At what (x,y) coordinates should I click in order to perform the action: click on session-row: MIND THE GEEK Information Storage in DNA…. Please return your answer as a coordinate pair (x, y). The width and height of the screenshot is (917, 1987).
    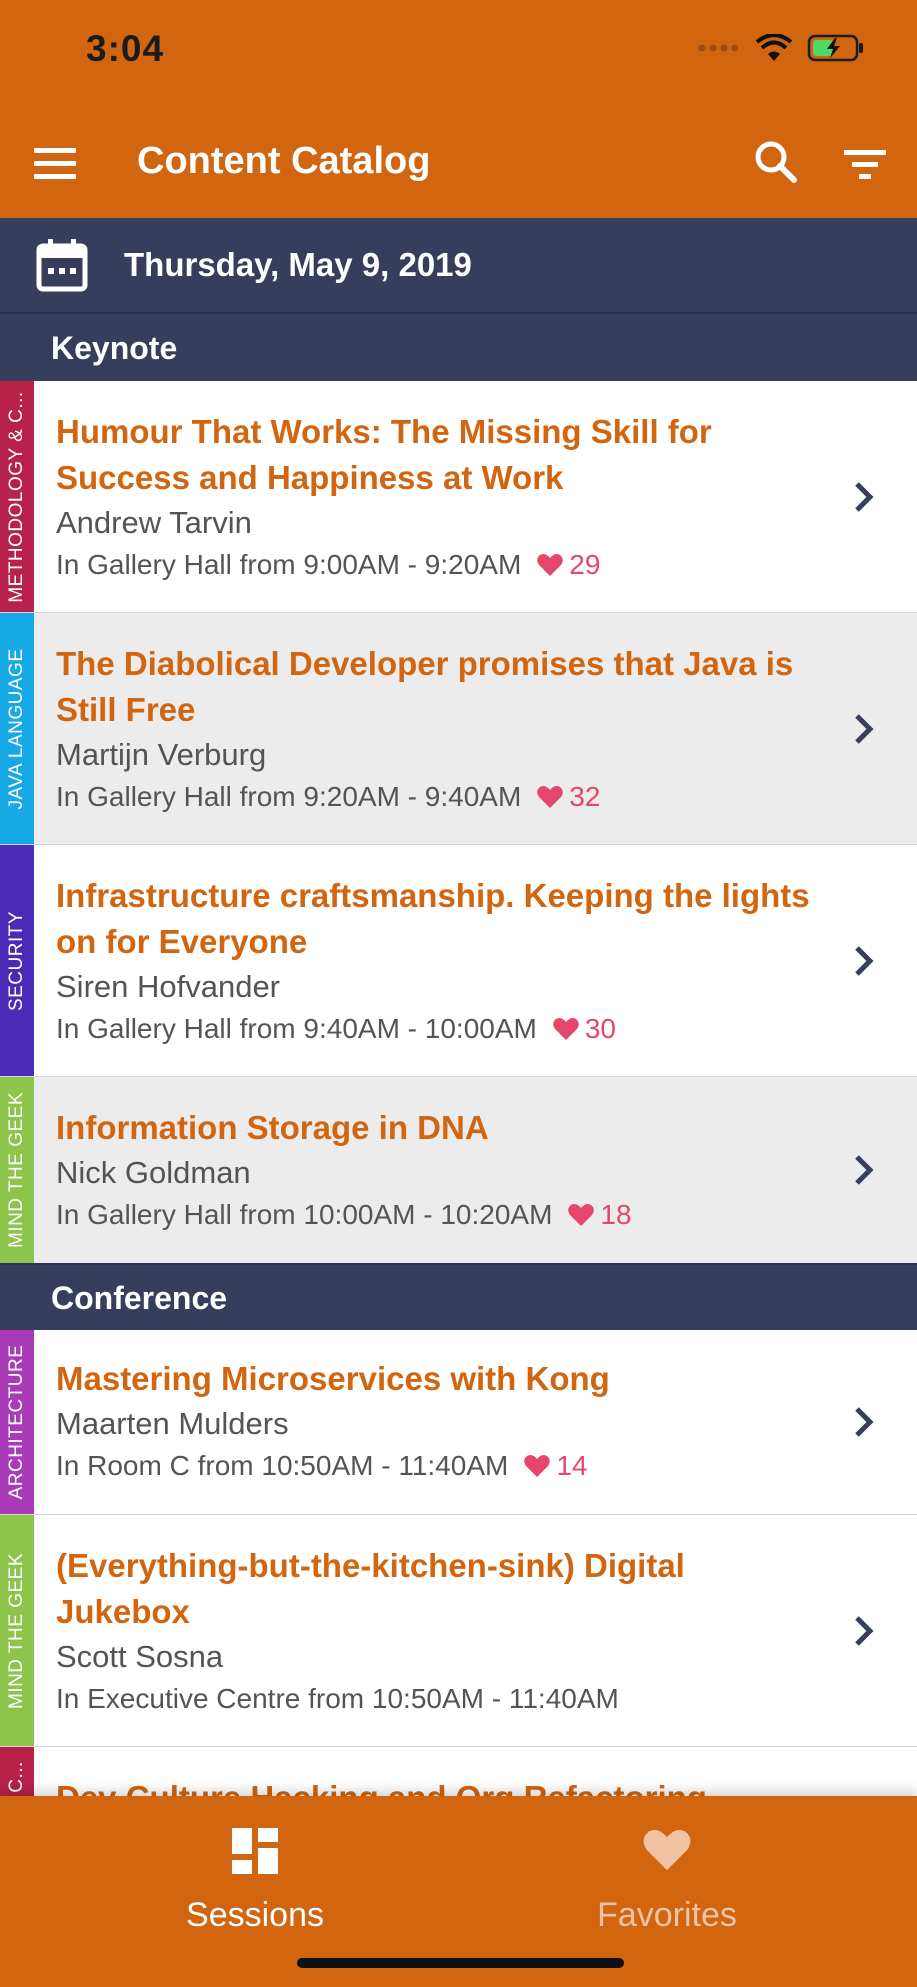
    Looking at the image, I should click on (458, 1171).